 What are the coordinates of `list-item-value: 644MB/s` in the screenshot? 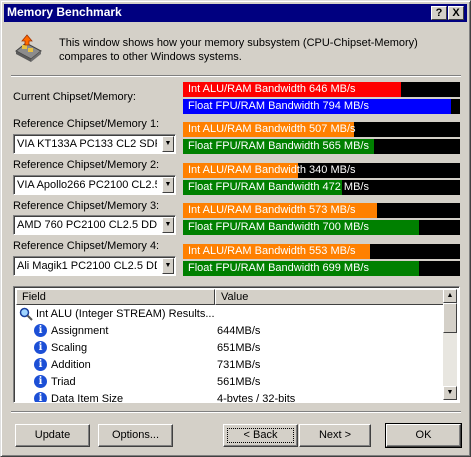 It's located at (239, 331).